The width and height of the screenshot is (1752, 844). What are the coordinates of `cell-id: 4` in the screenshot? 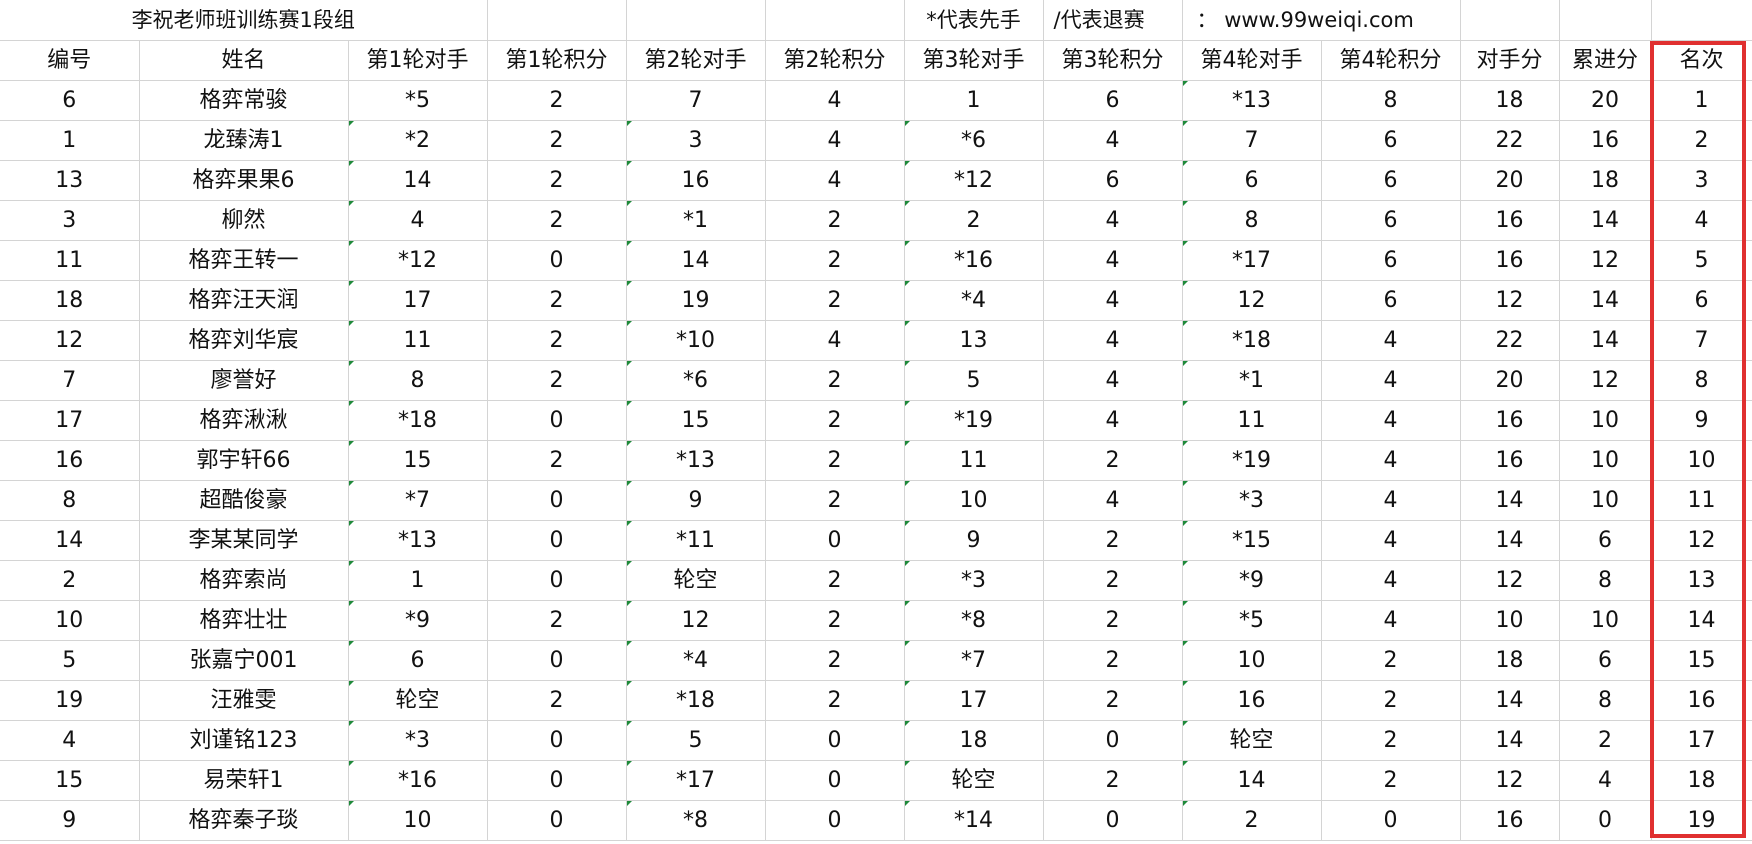 It's located at (70, 740).